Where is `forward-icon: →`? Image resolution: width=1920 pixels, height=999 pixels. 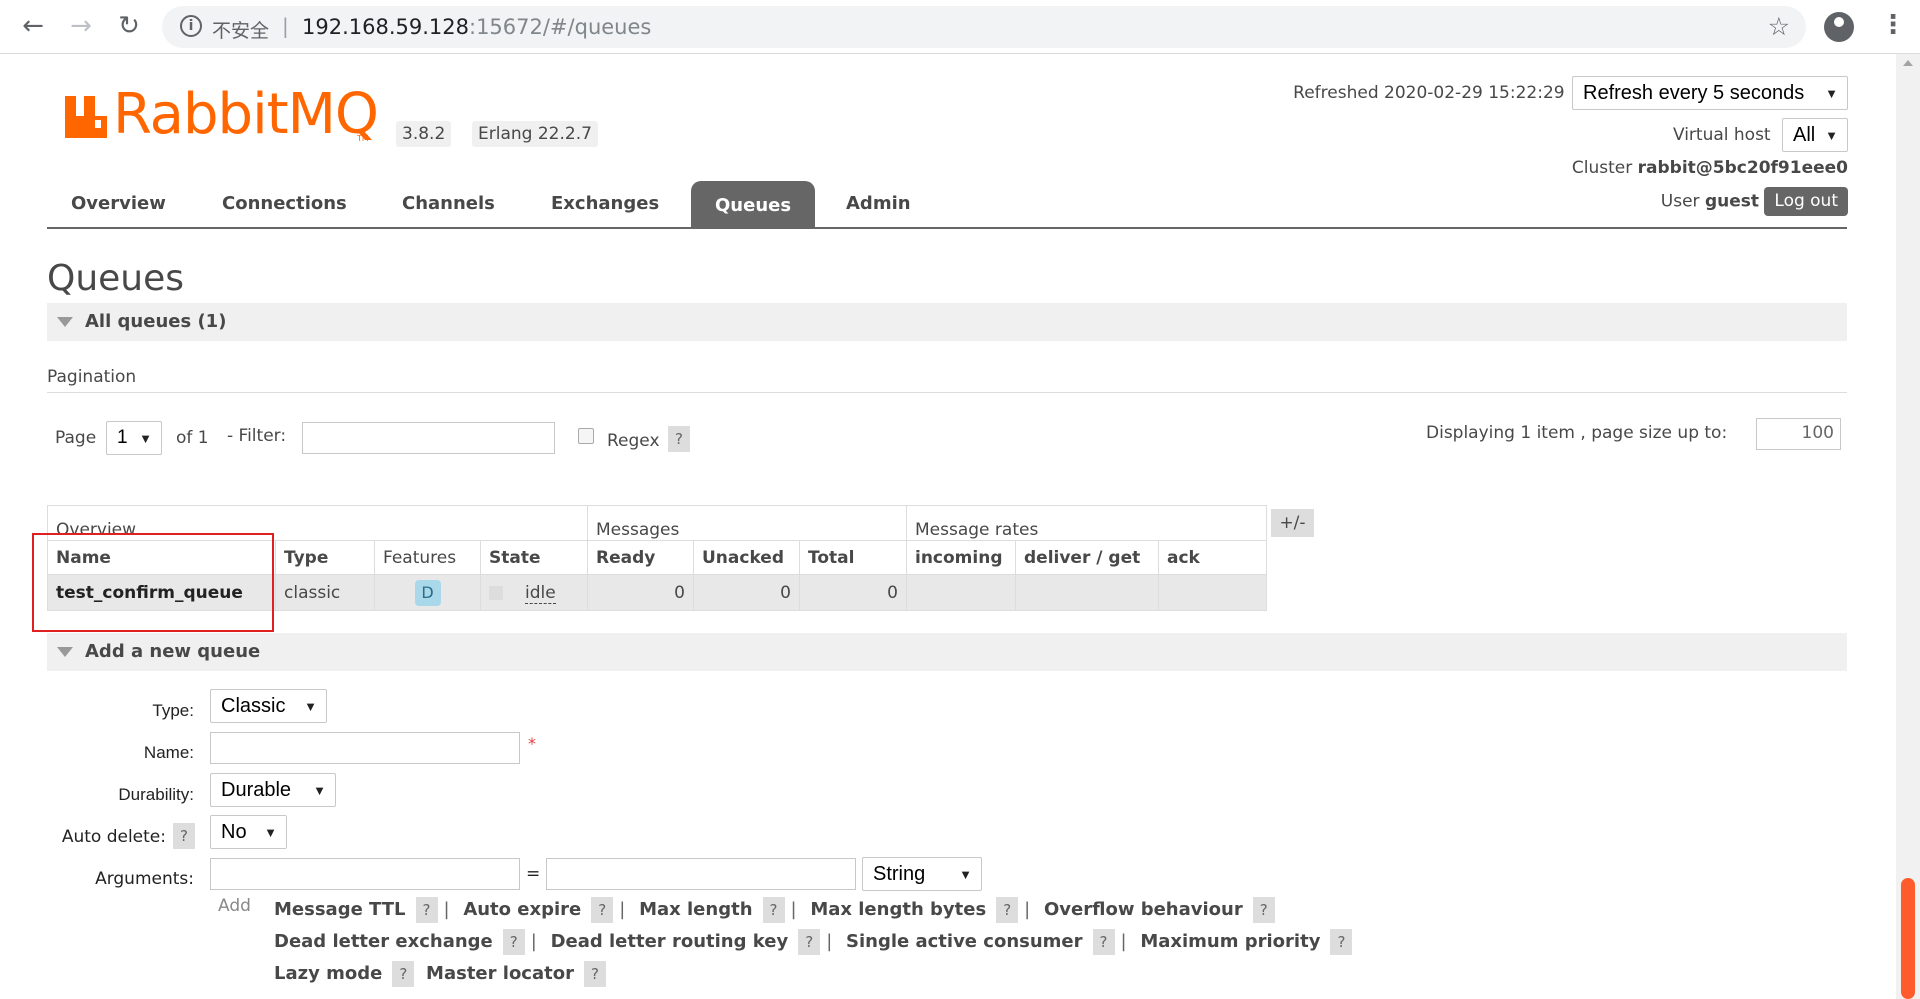 forward-icon: → is located at coordinates (81, 26).